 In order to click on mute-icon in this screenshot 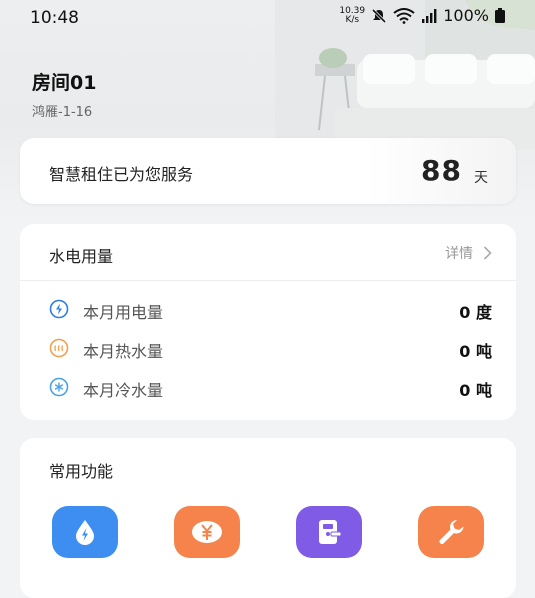, I will do `click(379, 15)`.